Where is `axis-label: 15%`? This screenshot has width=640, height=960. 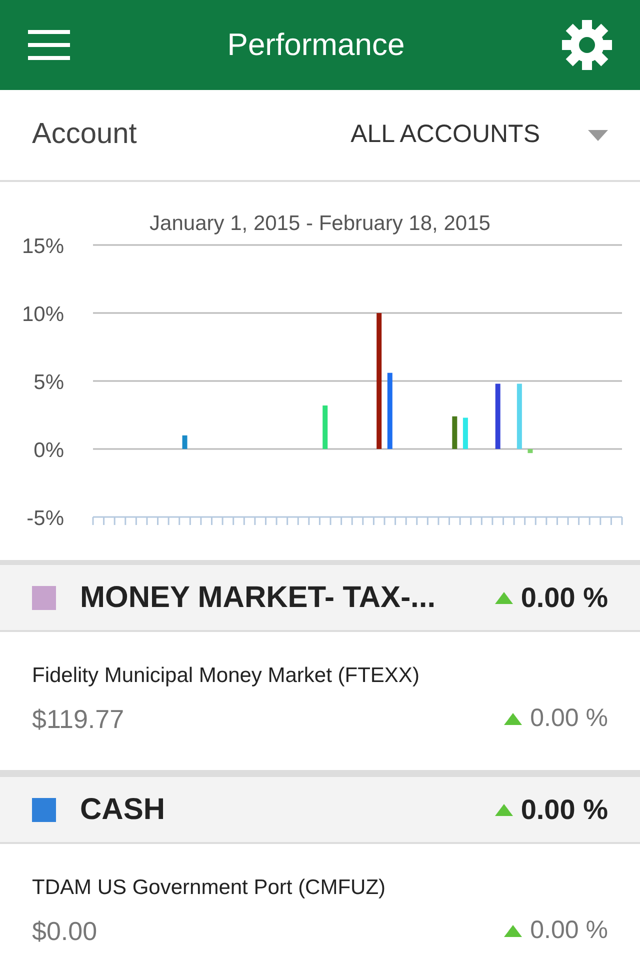
axis-label: 15% is located at coordinates (43, 246).